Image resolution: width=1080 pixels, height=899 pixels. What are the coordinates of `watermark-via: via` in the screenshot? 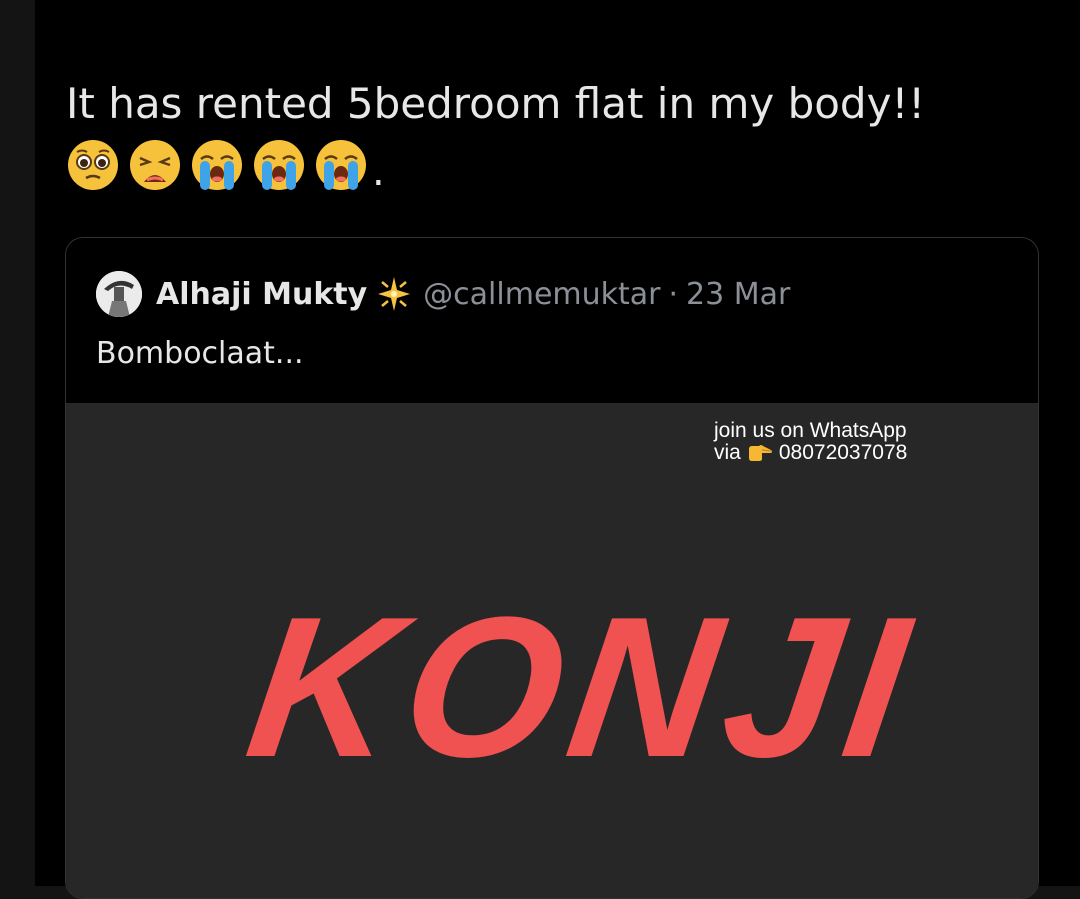 It's located at (727, 452).